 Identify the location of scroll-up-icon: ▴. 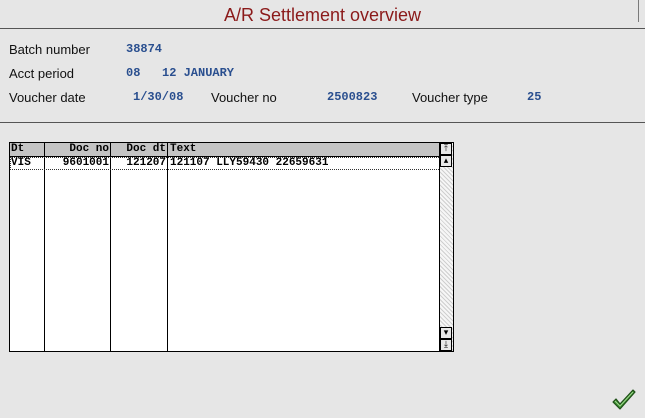
(446, 161).